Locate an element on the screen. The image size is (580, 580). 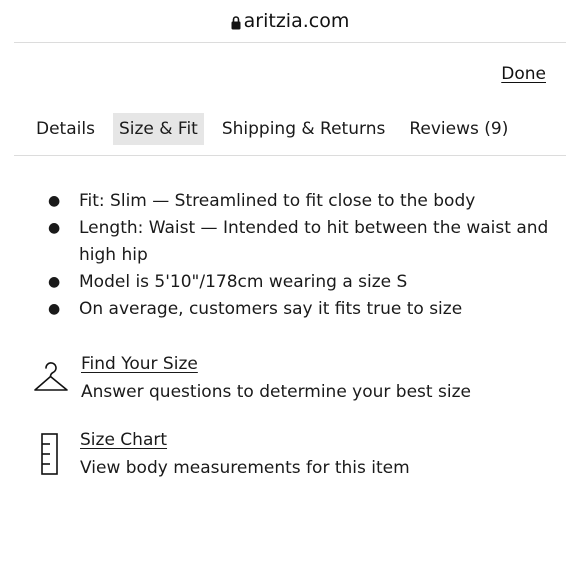
url-text: aritzia.com is located at coordinates (296, 21).